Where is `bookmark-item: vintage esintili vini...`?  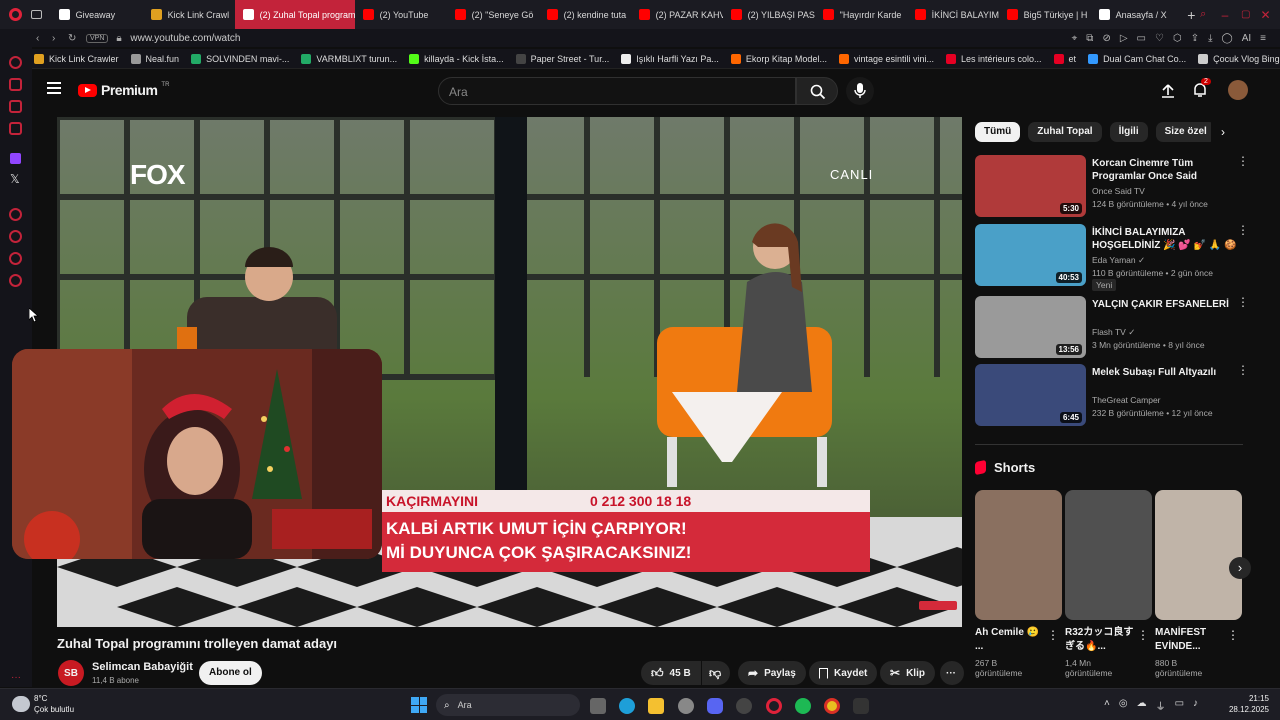 bookmark-item: vintage esintili vini... is located at coordinates (886, 58).